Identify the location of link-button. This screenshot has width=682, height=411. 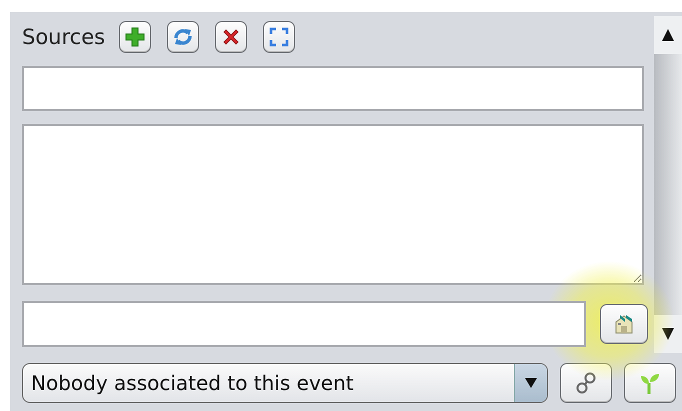
(586, 383).